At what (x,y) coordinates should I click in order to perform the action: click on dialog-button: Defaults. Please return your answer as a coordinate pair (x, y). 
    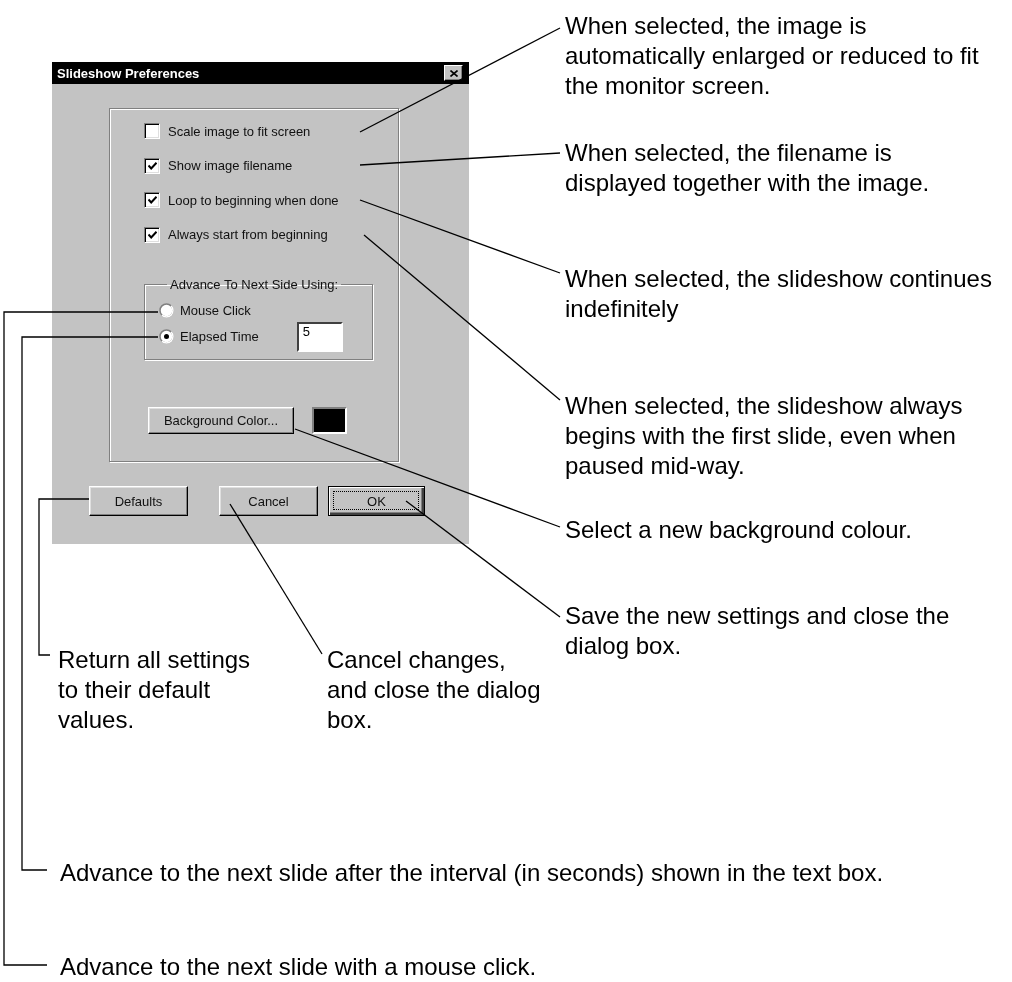
    Looking at the image, I should click on (138, 501).